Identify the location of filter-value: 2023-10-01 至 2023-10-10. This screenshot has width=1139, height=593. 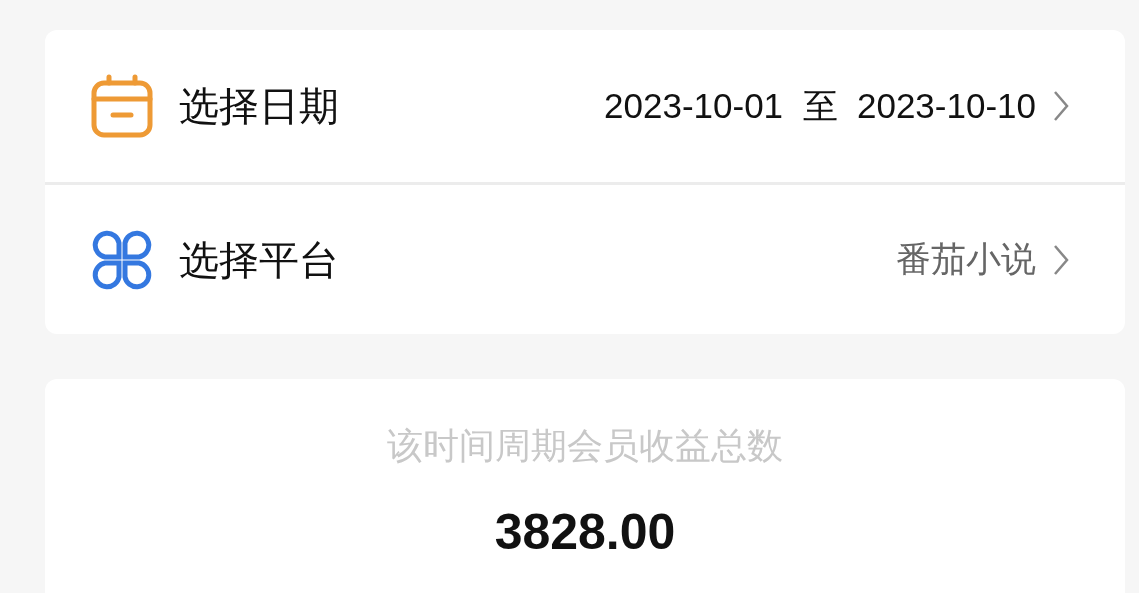
(820, 105).